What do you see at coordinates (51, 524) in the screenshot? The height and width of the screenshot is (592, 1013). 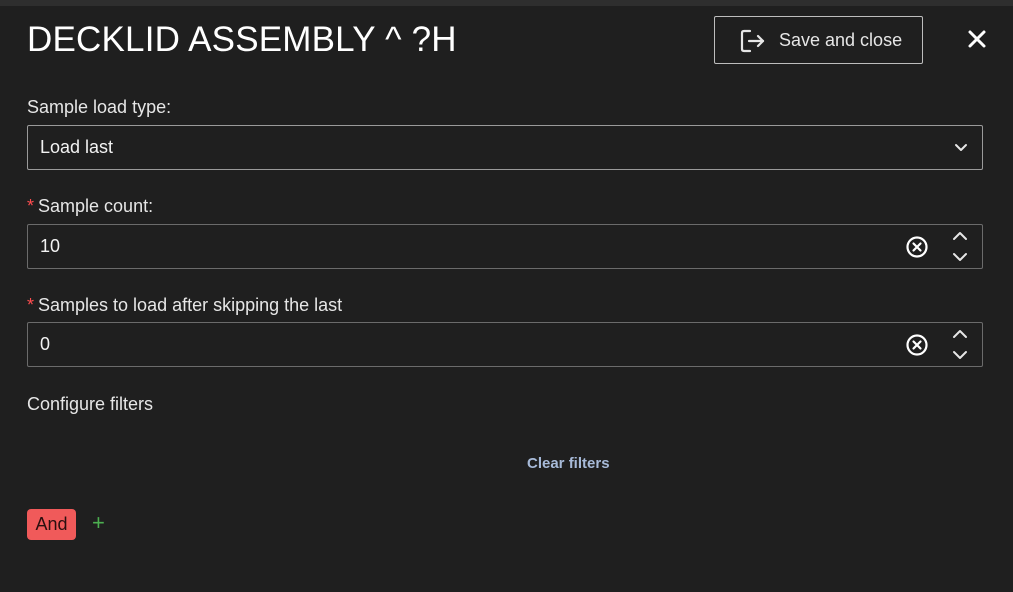 I see `filter-operator-and-button: And` at bounding box center [51, 524].